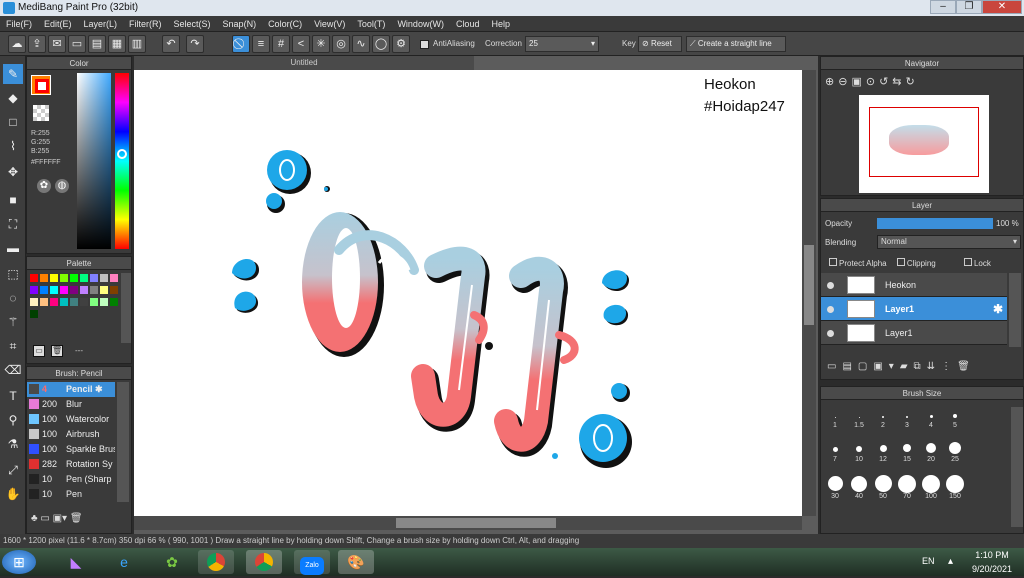  What do you see at coordinates (949, 366) in the screenshot?
I see `layer-more-icon: ⋮` at bounding box center [949, 366].